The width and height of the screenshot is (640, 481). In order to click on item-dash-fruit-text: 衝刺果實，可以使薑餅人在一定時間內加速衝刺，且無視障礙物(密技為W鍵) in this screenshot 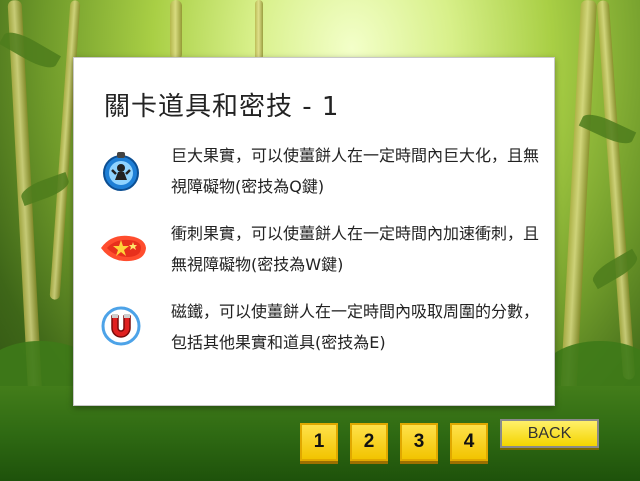, I will do `click(355, 249)`.